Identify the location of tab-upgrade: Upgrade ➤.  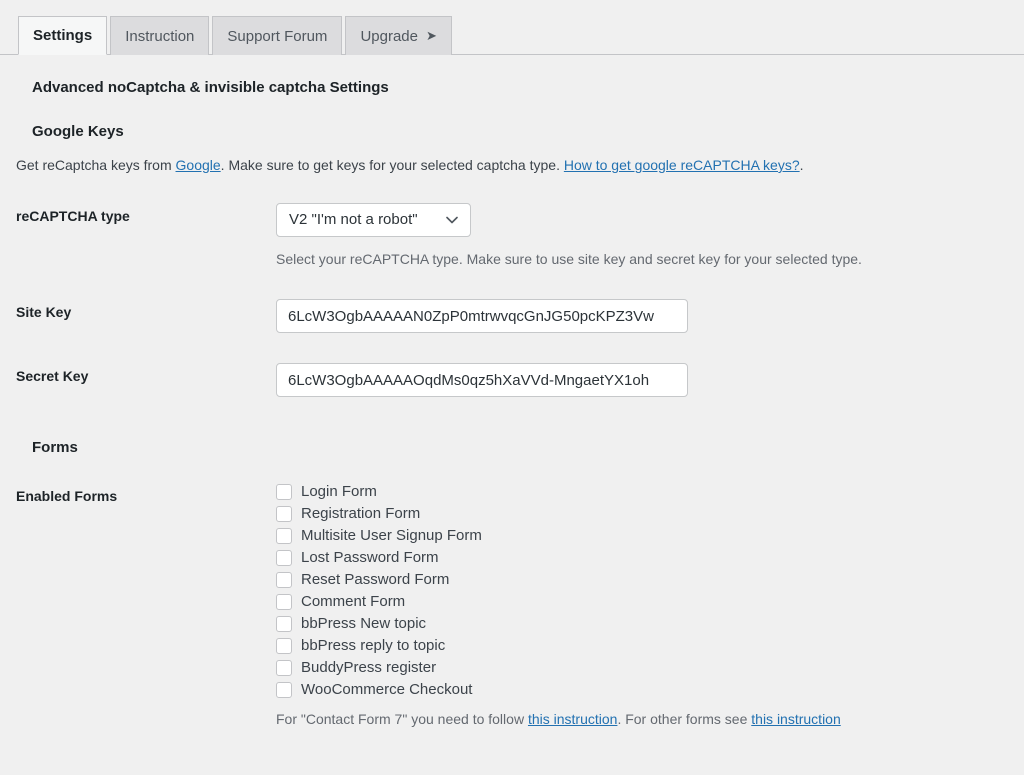
(398, 35).